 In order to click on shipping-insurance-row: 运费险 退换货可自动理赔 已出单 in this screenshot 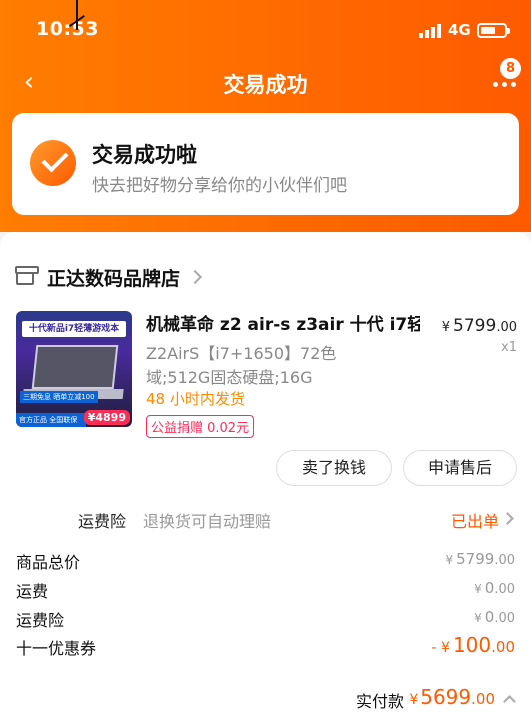, I will do `click(265, 519)`.